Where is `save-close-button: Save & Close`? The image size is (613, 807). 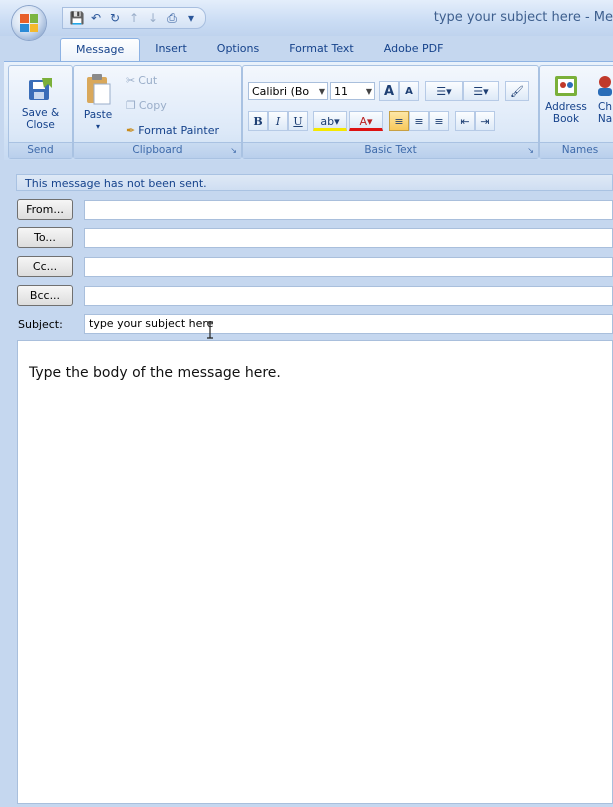
save-close-button: Save & Close is located at coordinates (40, 102).